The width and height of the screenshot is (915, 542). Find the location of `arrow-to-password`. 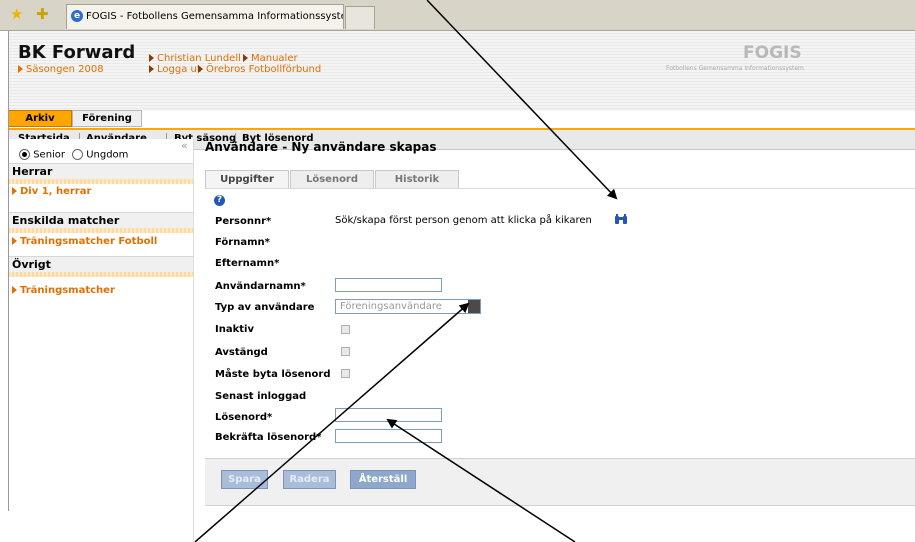

arrow-to-password is located at coordinates (481, 480).